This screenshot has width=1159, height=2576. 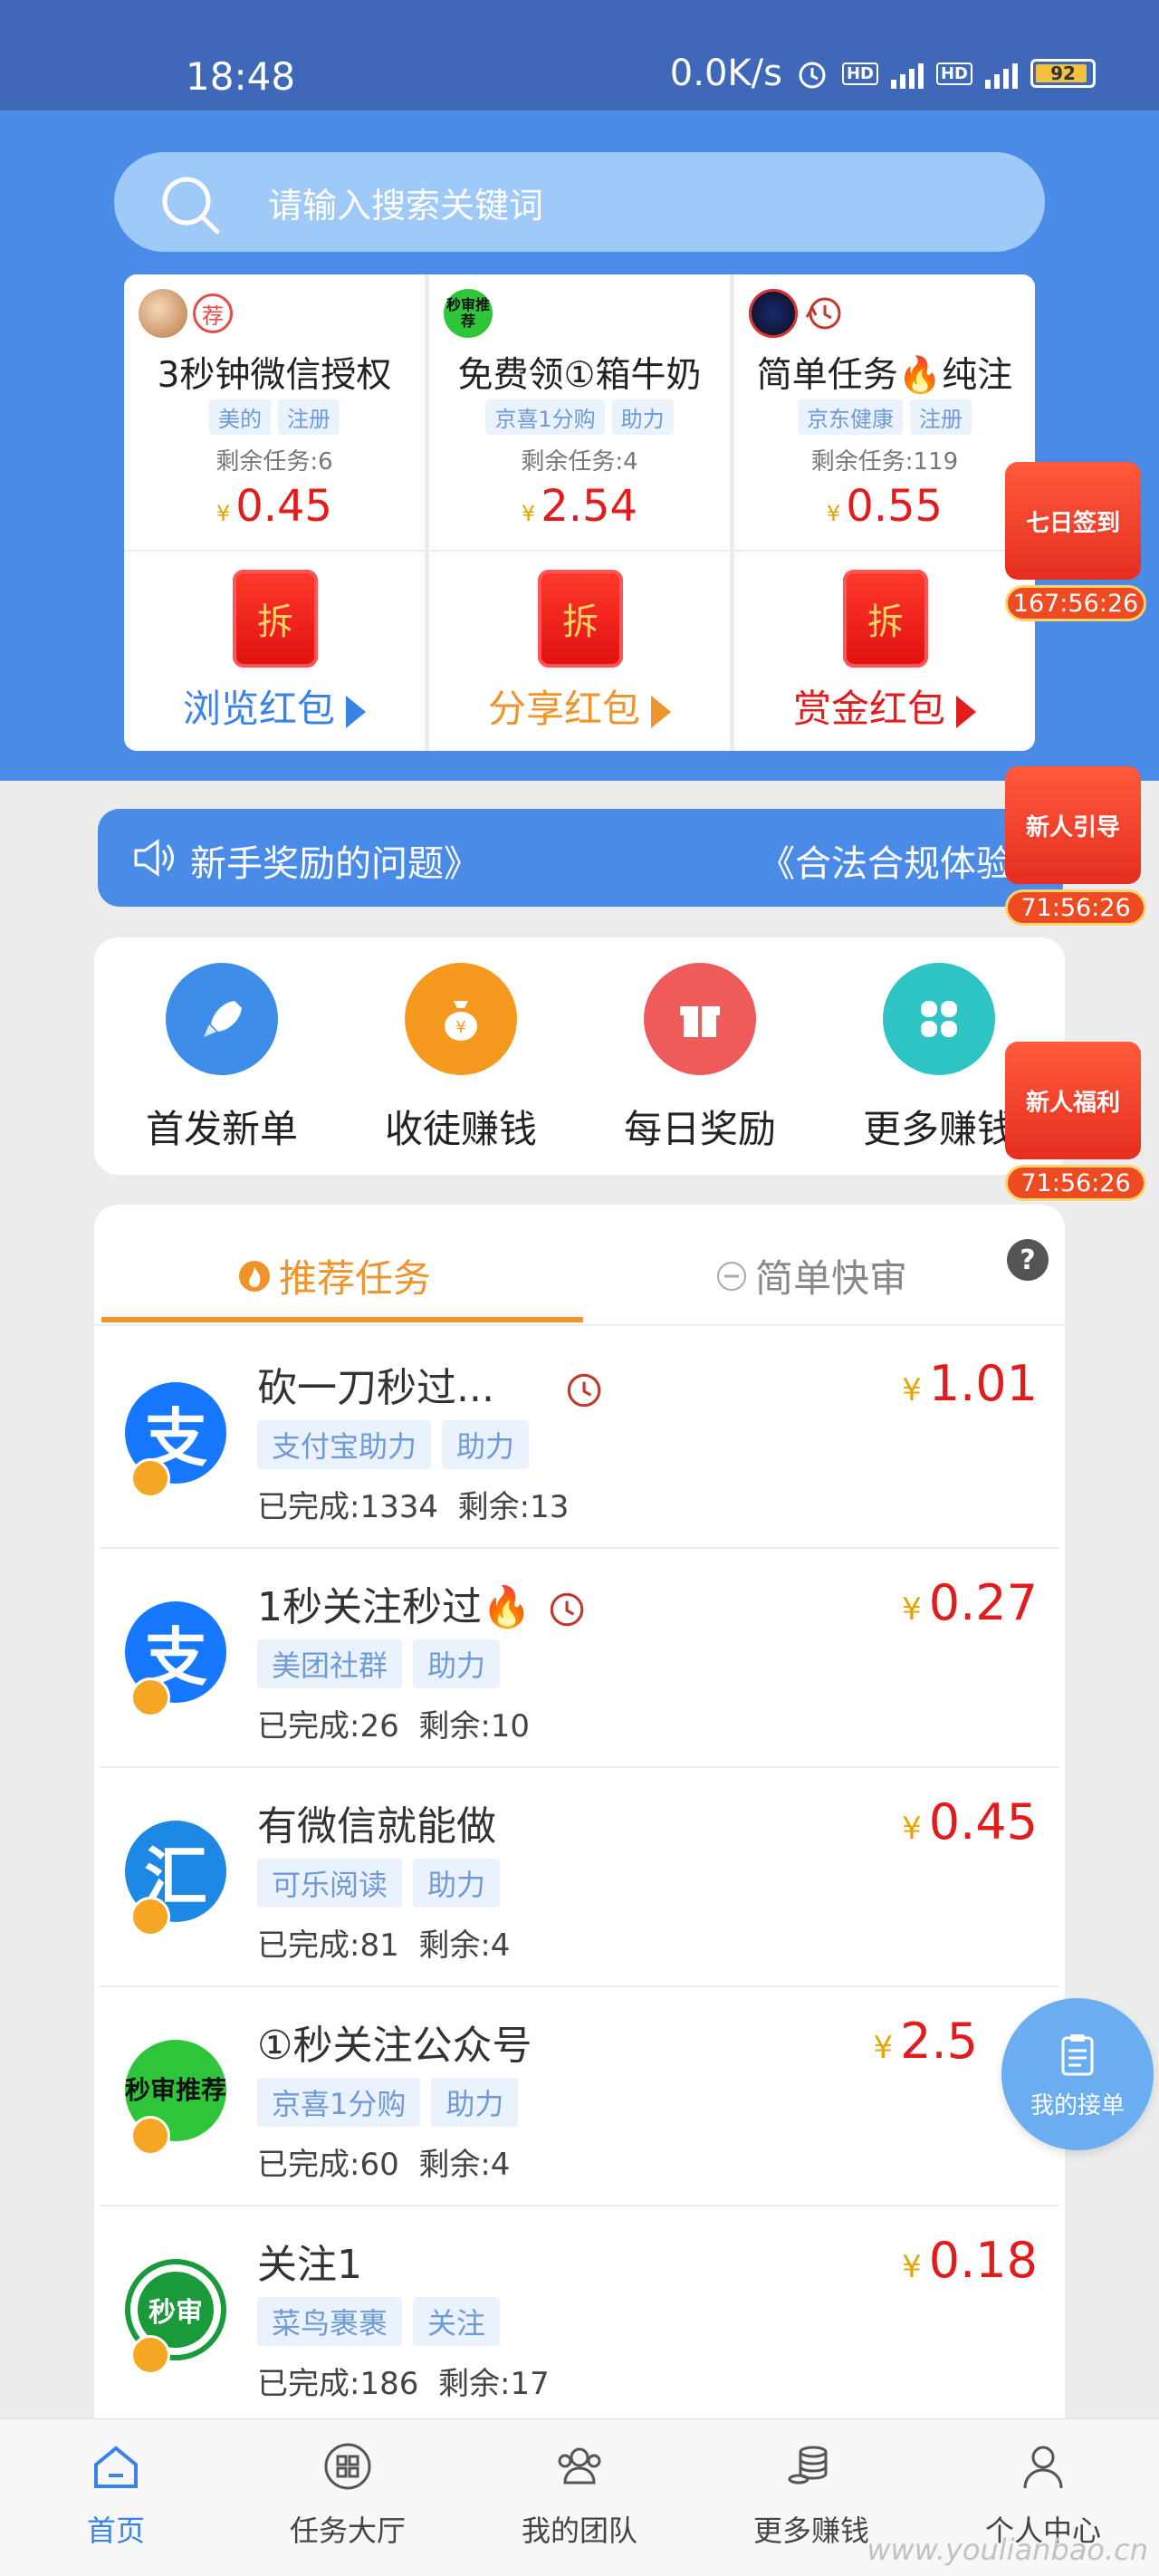 I want to click on featured-remain: 剩余任务:6, so click(x=275, y=462).